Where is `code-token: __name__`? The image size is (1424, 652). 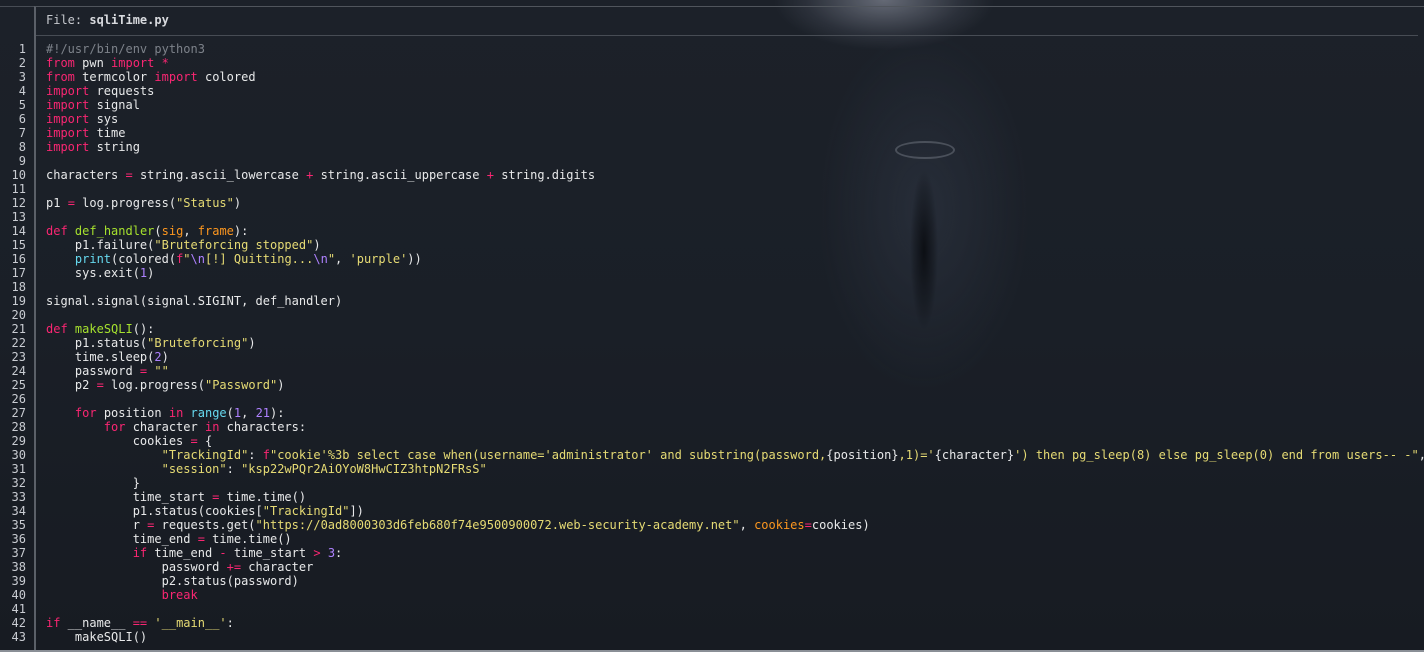
code-token: __name__ is located at coordinates (96, 623).